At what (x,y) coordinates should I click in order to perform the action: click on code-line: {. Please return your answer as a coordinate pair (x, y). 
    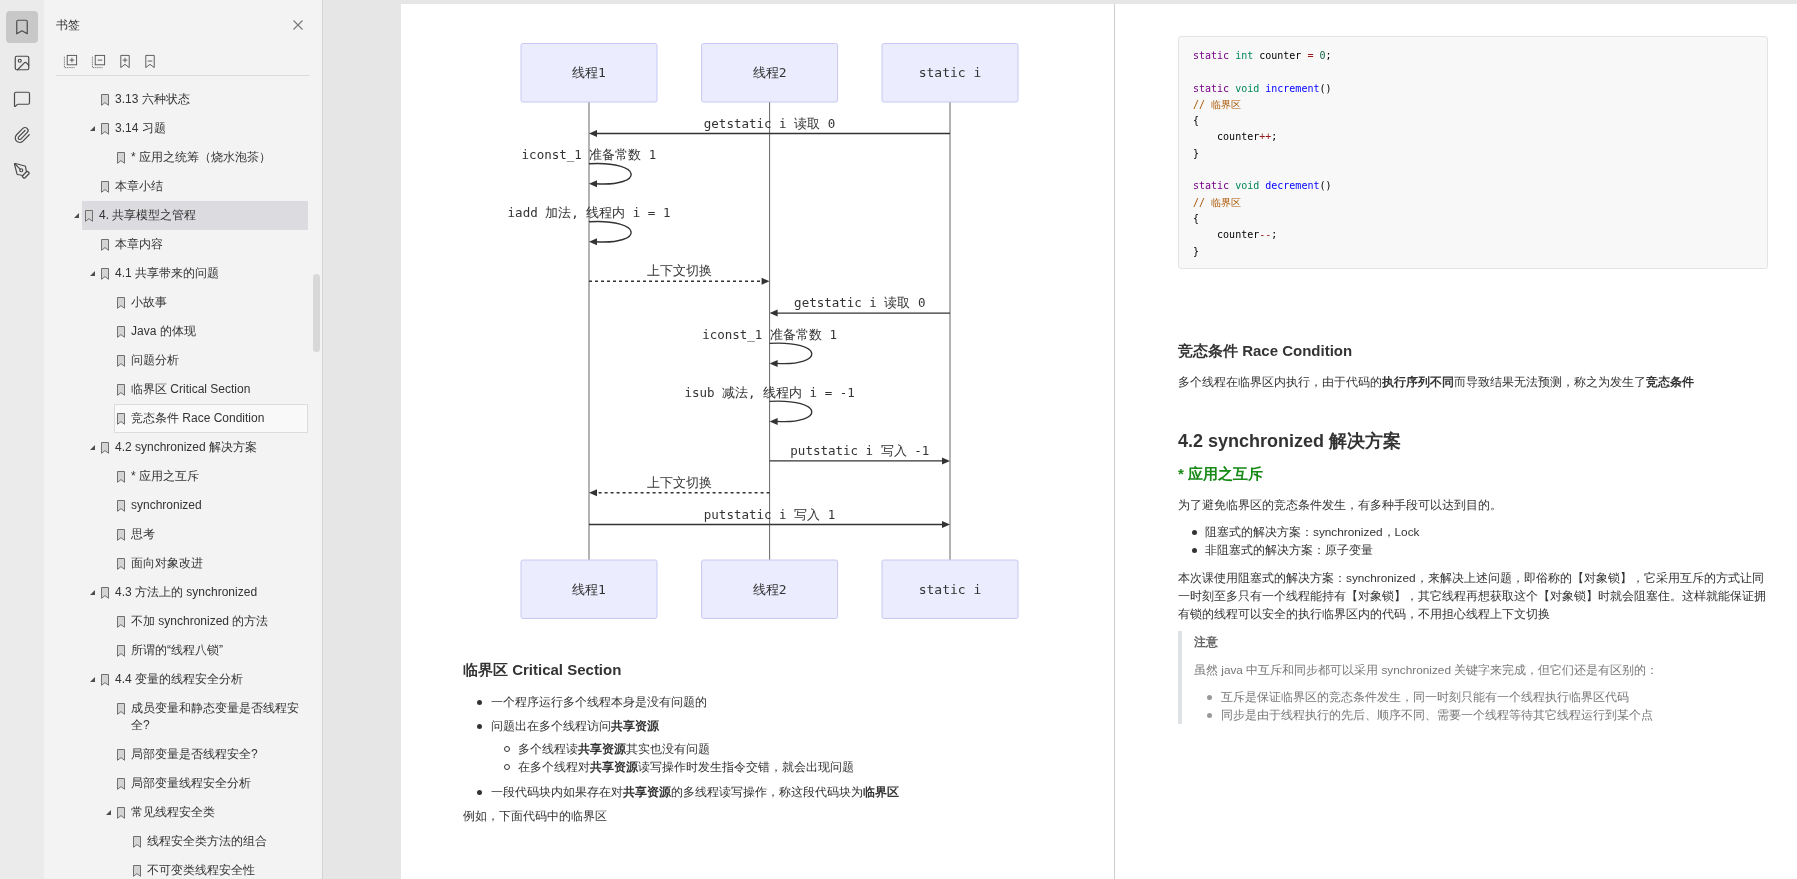
    Looking at the image, I should click on (1196, 218).